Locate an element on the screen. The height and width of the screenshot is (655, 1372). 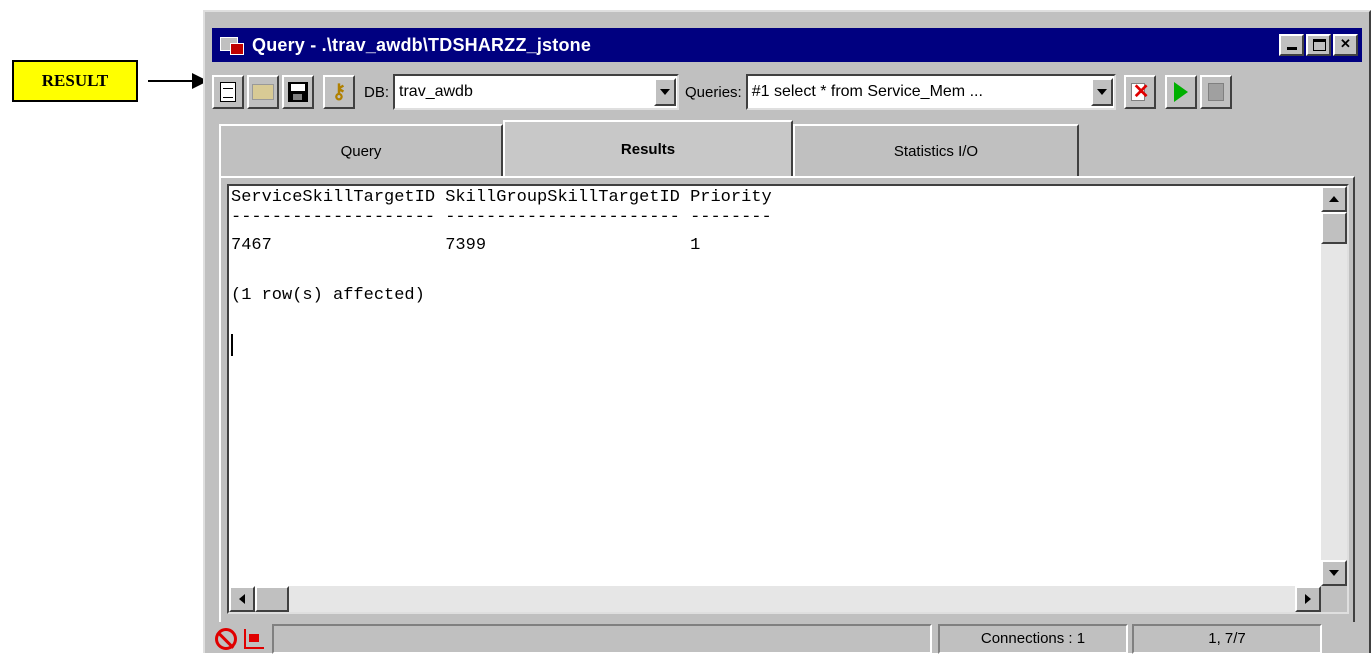
queries-dropdown-button is located at coordinates (1101, 92).